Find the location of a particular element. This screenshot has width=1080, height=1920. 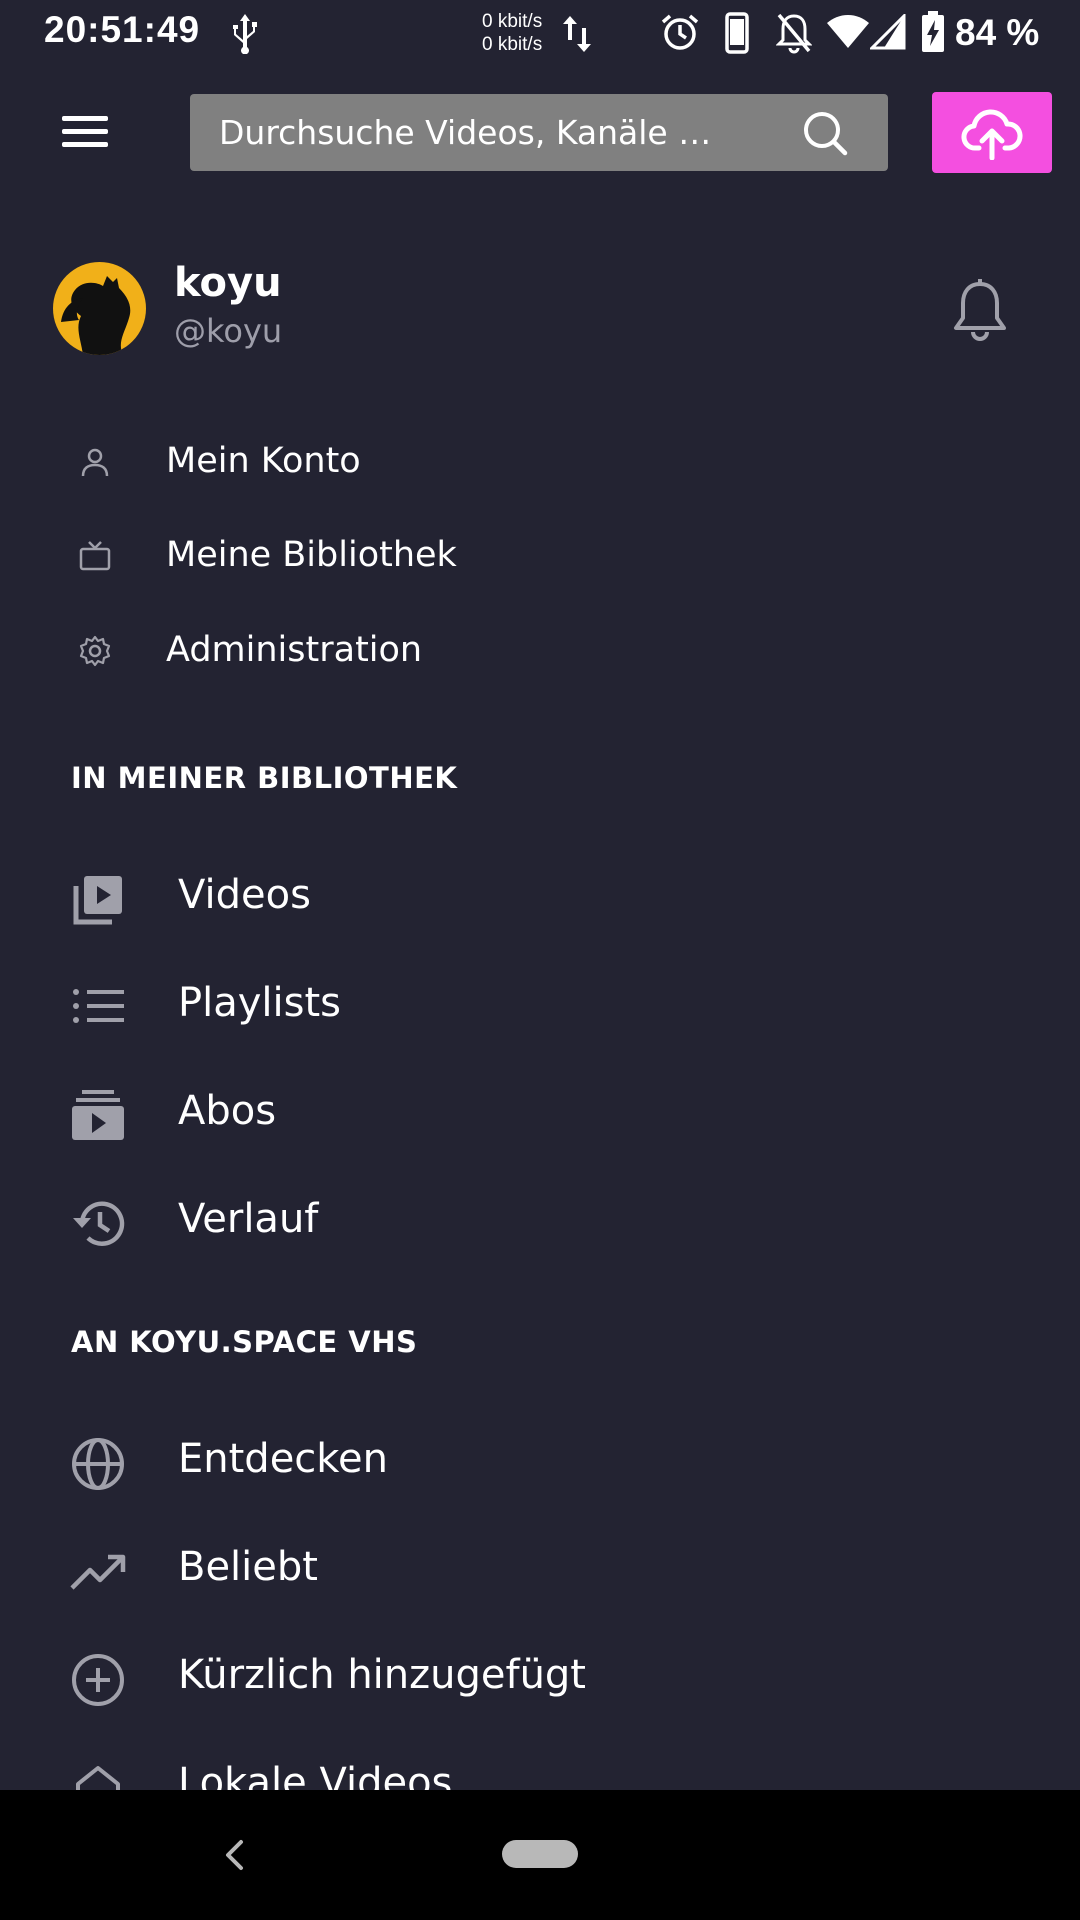

status-time: 20:51:49 is located at coordinates (122, 29).